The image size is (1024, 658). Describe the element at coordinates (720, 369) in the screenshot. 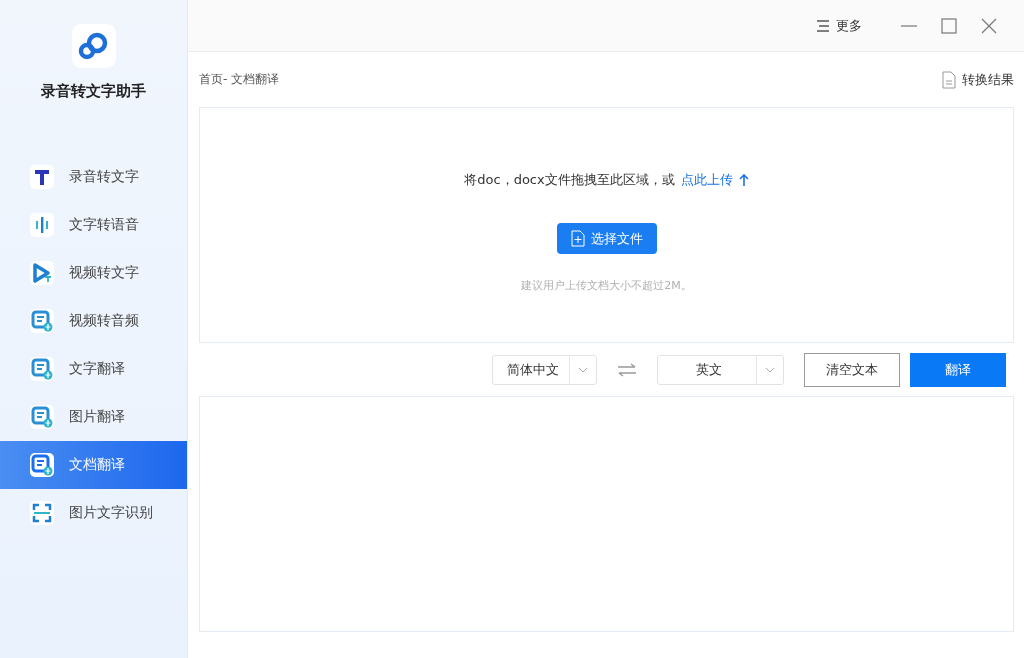

I see `target-language-select: 英文` at that location.